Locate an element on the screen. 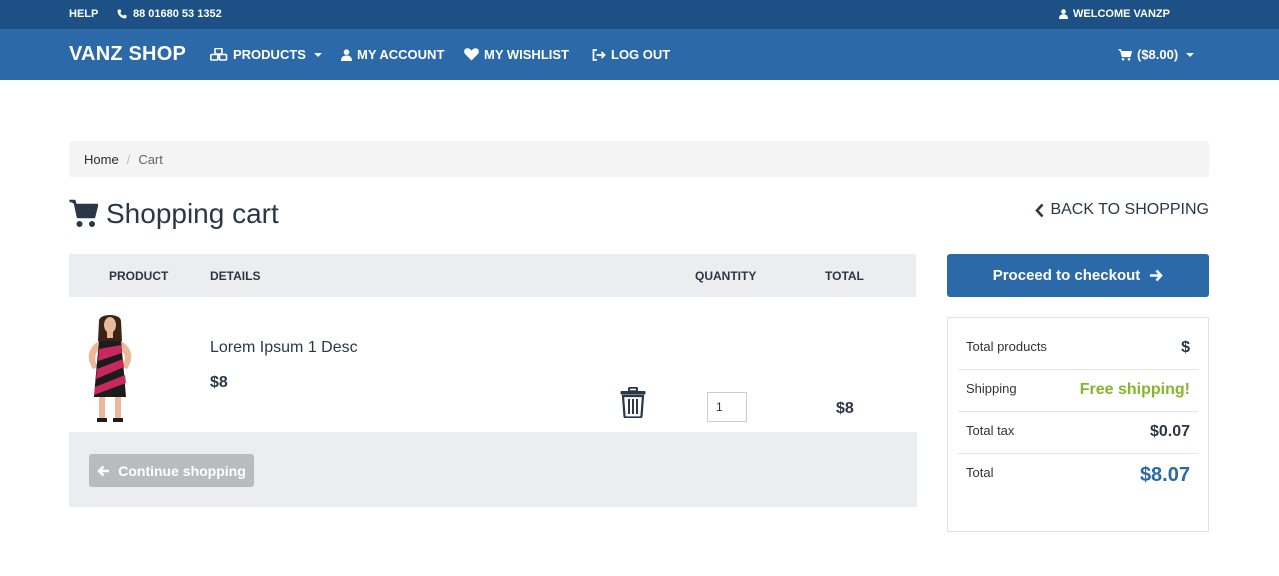 The width and height of the screenshot is (1279, 576). column-header-product: PRODUCT is located at coordinates (139, 276).